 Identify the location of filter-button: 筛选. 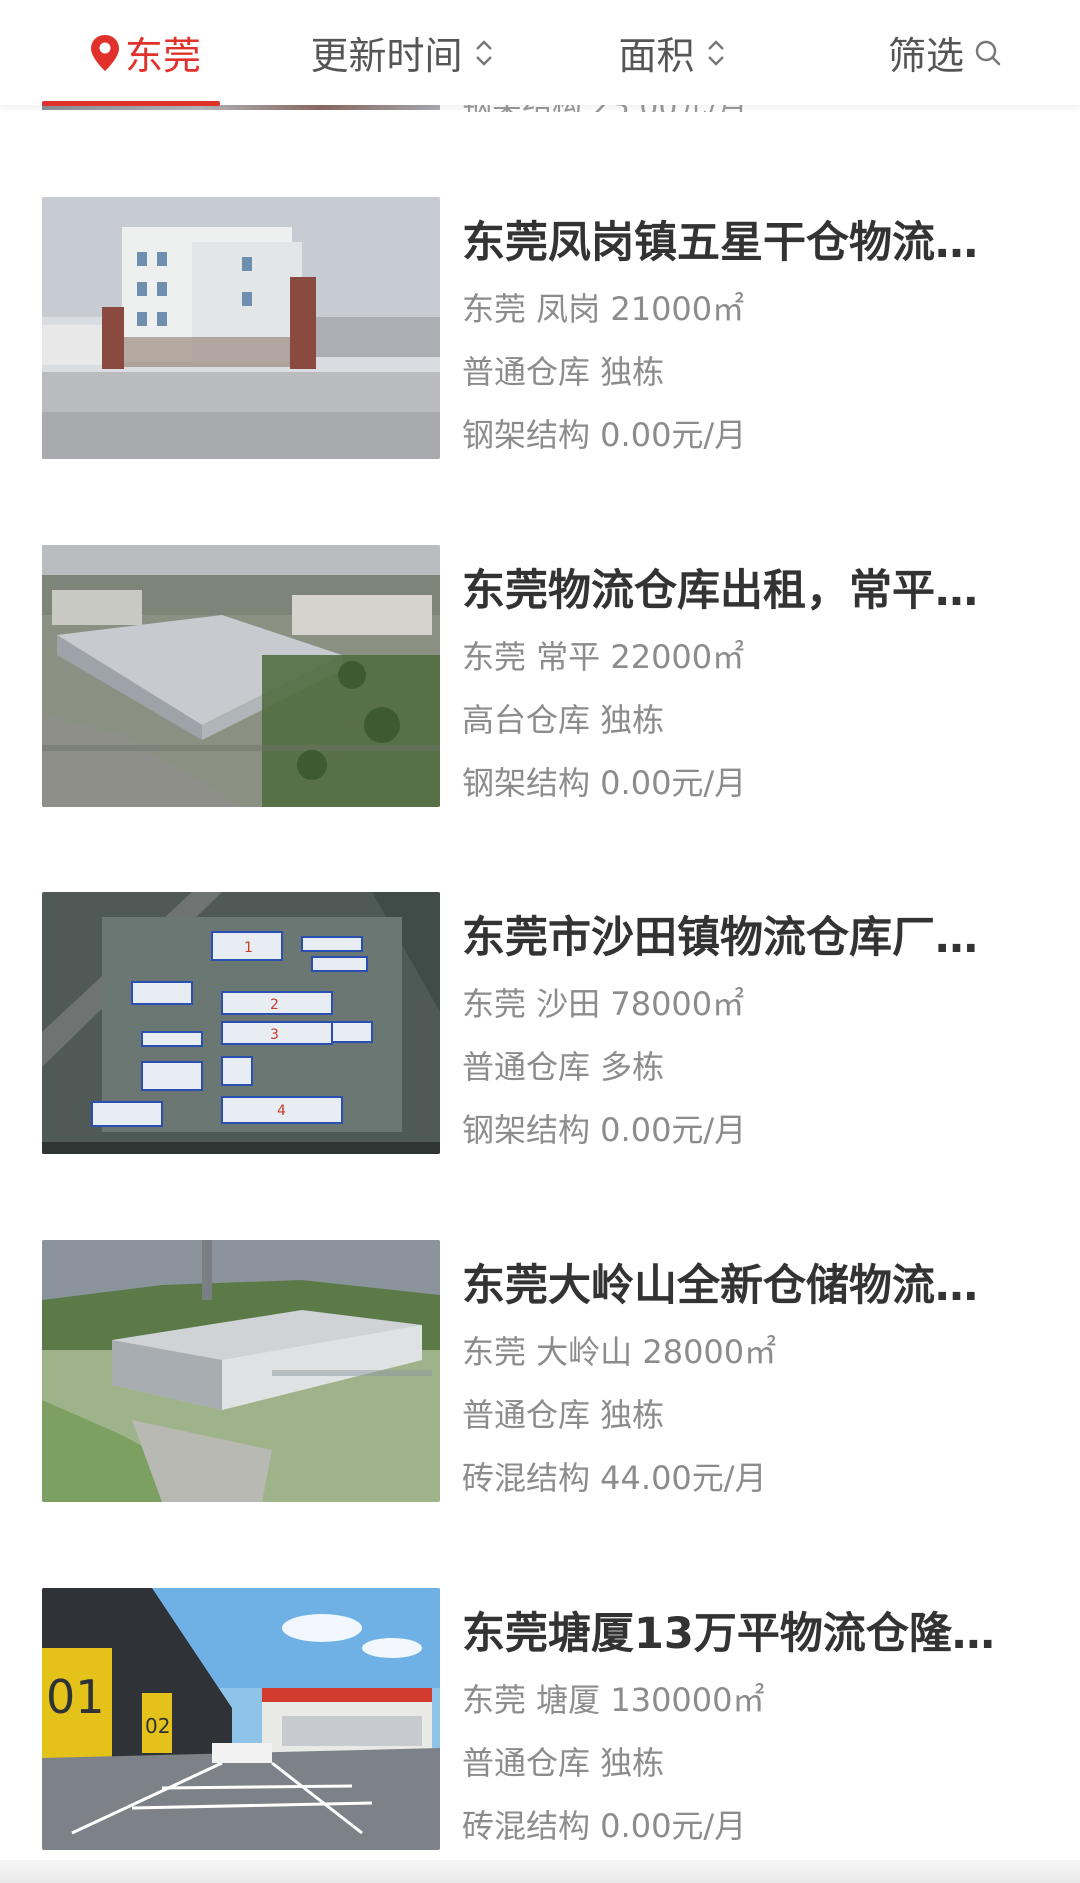
(945, 52).